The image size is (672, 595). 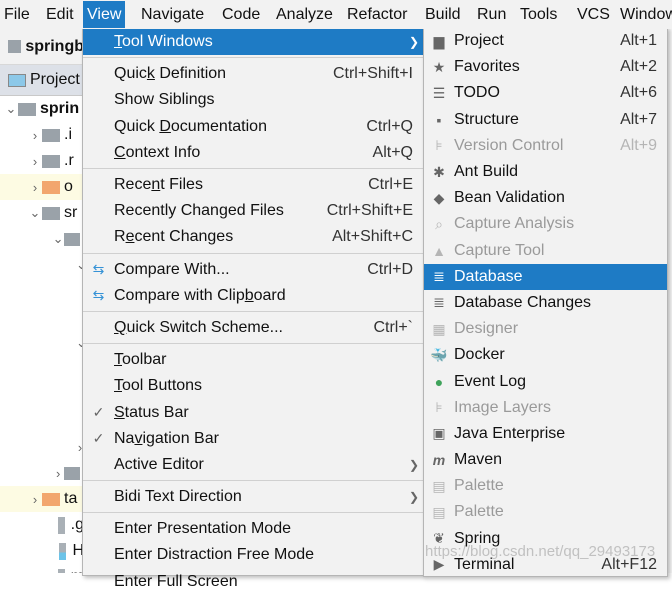 I want to click on menu-item-designer: ▦ Designer, so click(x=545, y=329).